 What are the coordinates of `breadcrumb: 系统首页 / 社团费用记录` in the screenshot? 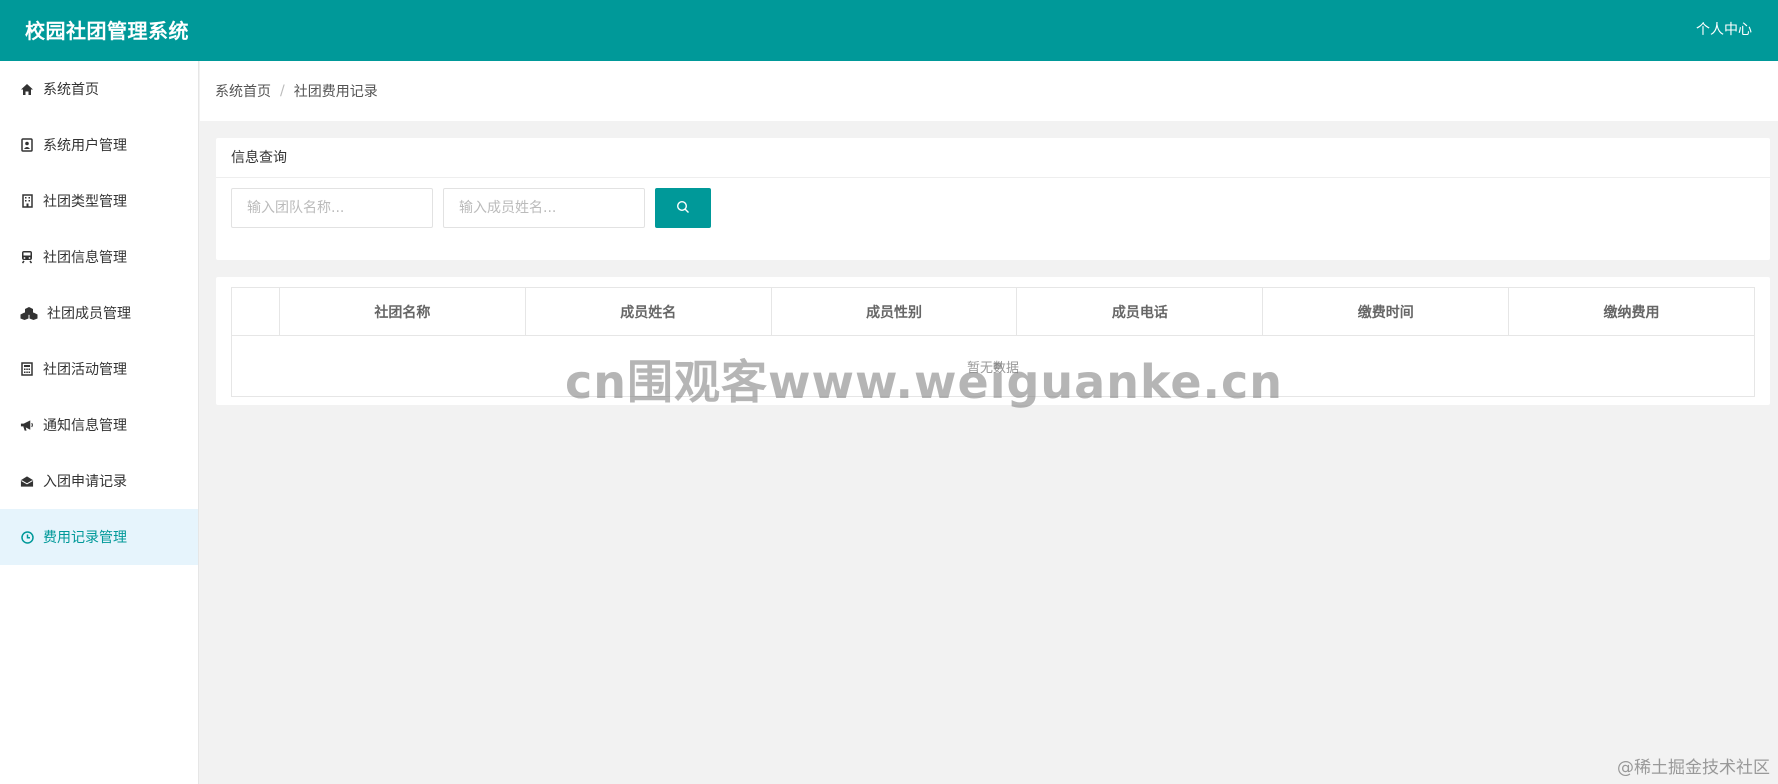 It's located at (989, 91).